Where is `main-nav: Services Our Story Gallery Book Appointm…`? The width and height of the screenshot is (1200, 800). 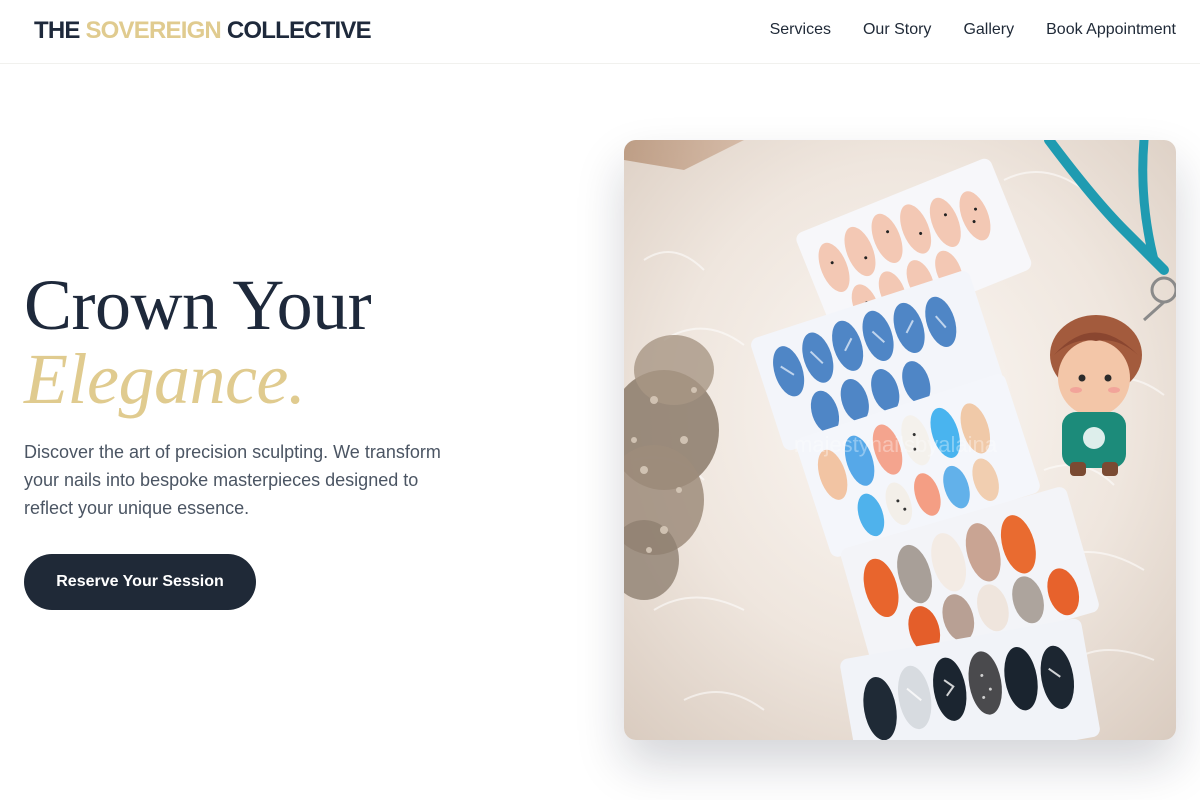 main-nav: Services Our Story Gallery Book Appointm… is located at coordinates (973, 30).